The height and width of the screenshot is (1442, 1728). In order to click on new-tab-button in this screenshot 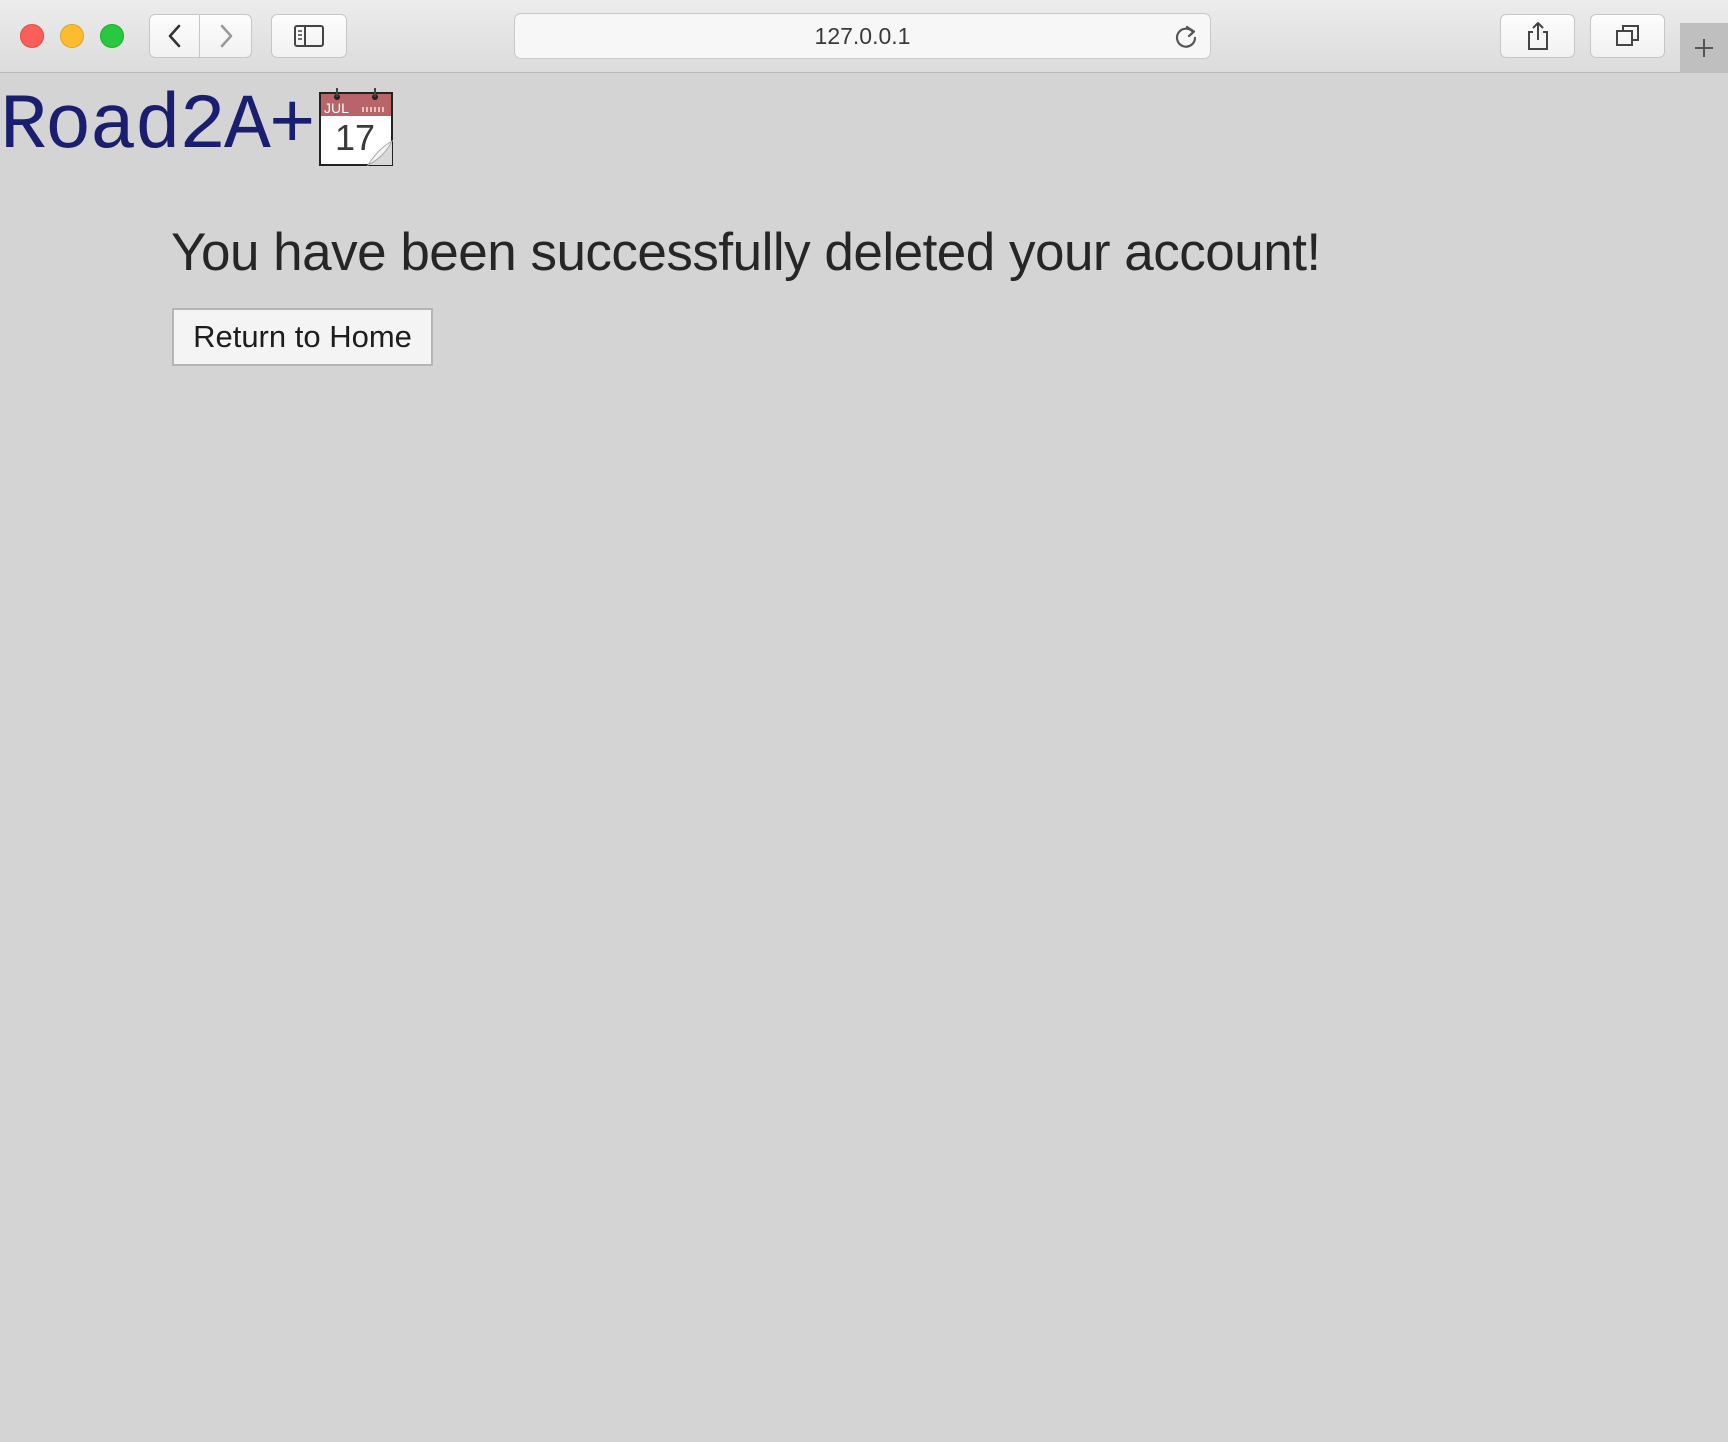, I will do `click(1704, 48)`.